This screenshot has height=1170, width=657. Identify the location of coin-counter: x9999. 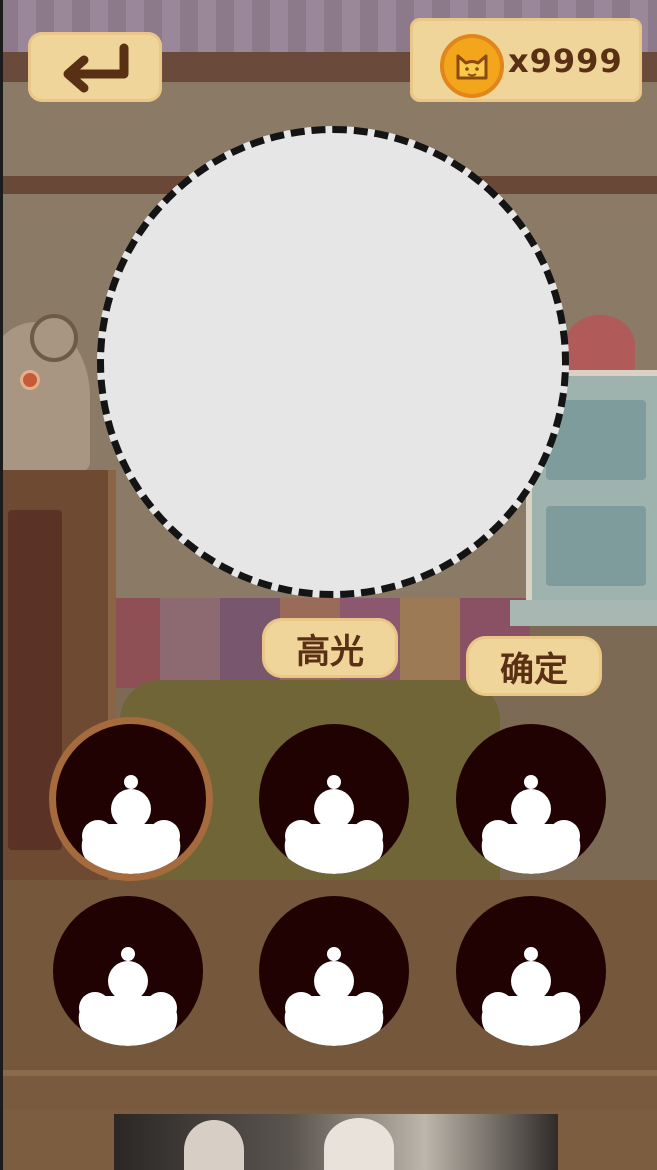
(526, 60).